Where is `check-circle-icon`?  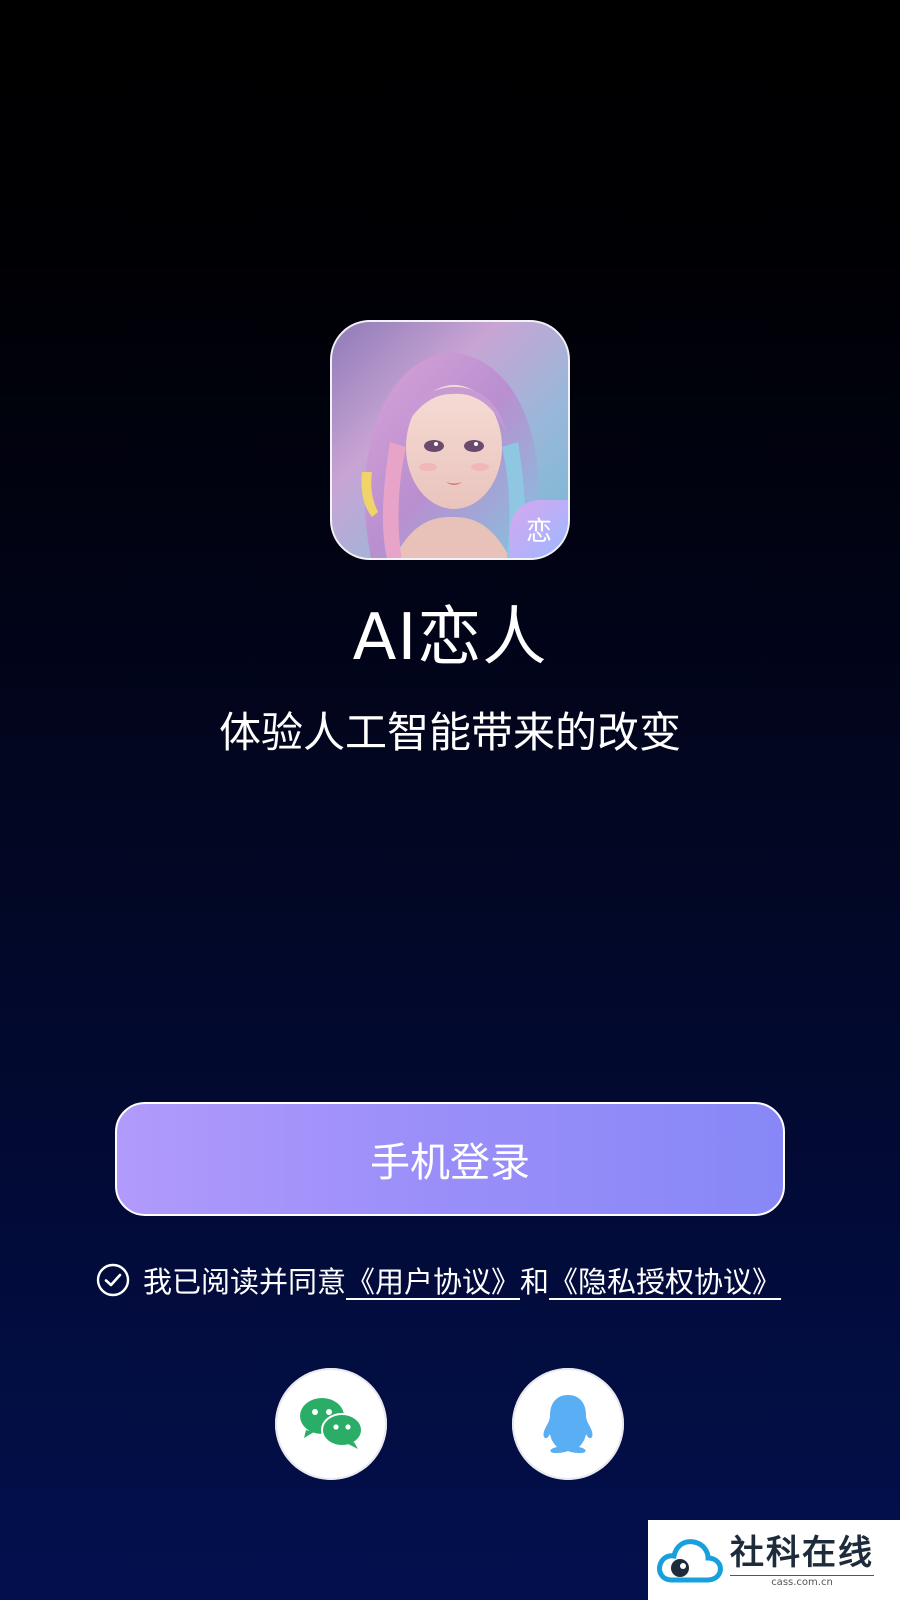
check-circle-icon is located at coordinates (113, 1280).